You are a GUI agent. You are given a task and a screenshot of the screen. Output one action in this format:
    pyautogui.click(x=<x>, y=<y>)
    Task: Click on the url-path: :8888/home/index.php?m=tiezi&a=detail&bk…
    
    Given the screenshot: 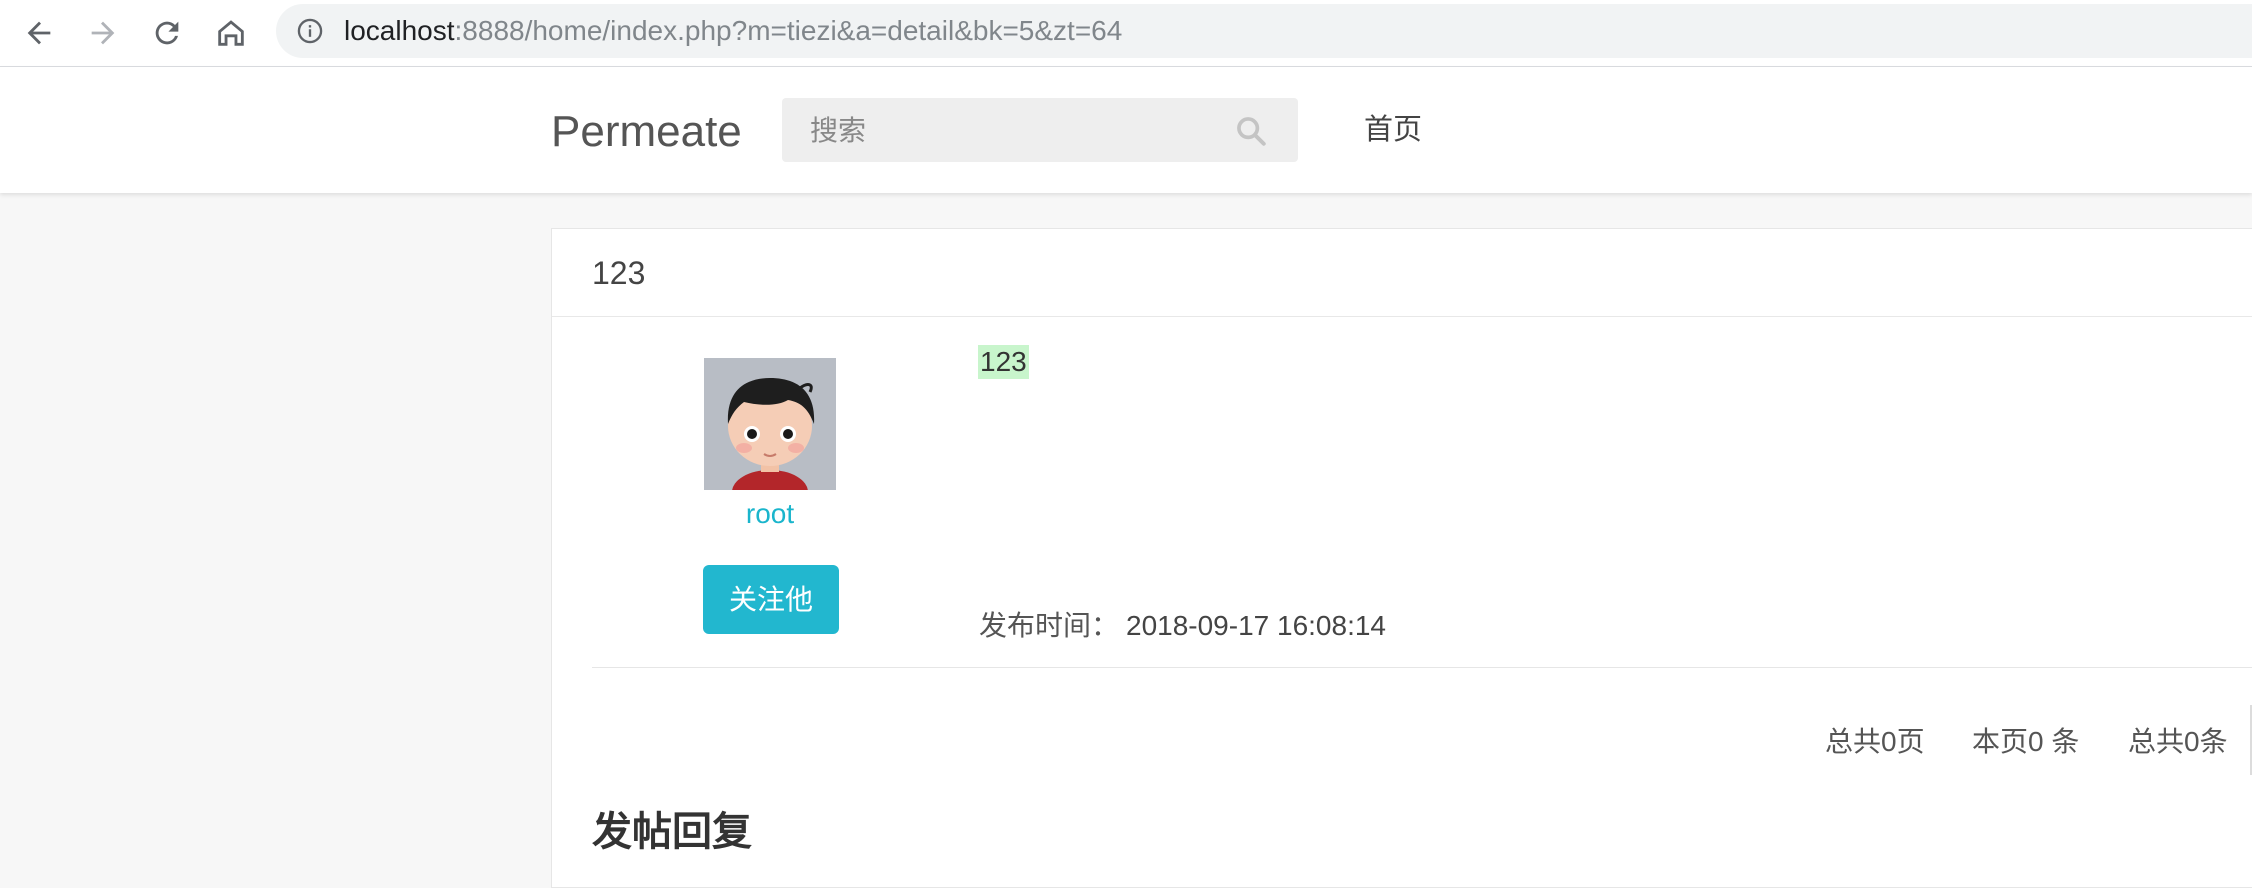 What is the action you would take?
    pyautogui.click(x=788, y=30)
    